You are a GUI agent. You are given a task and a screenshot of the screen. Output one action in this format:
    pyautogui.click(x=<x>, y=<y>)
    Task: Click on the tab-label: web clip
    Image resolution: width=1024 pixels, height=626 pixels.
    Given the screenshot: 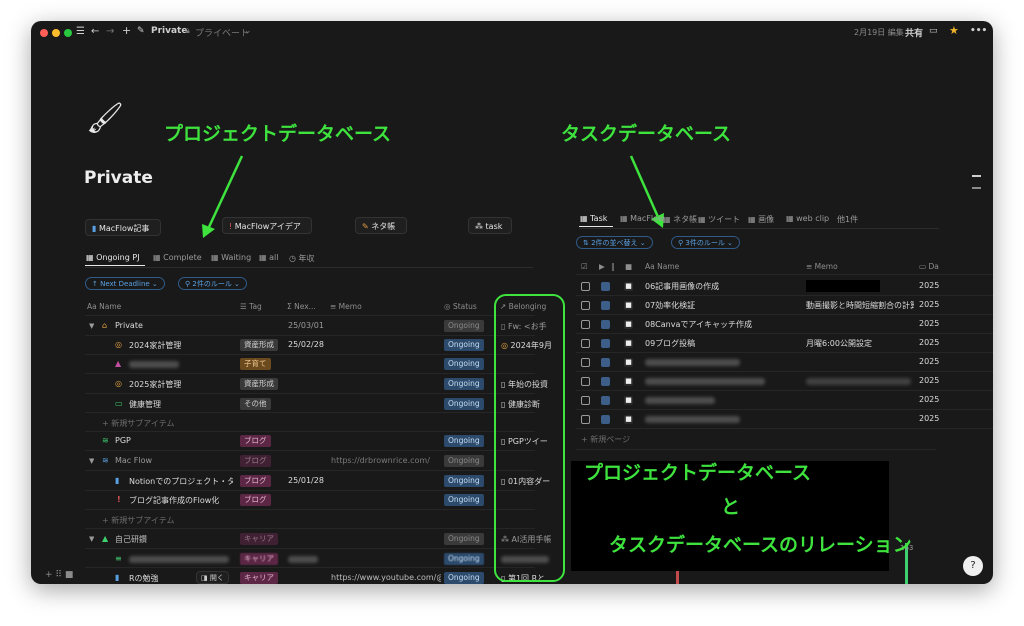 What is the action you would take?
    pyautogui.click(x=813, y=218)
    